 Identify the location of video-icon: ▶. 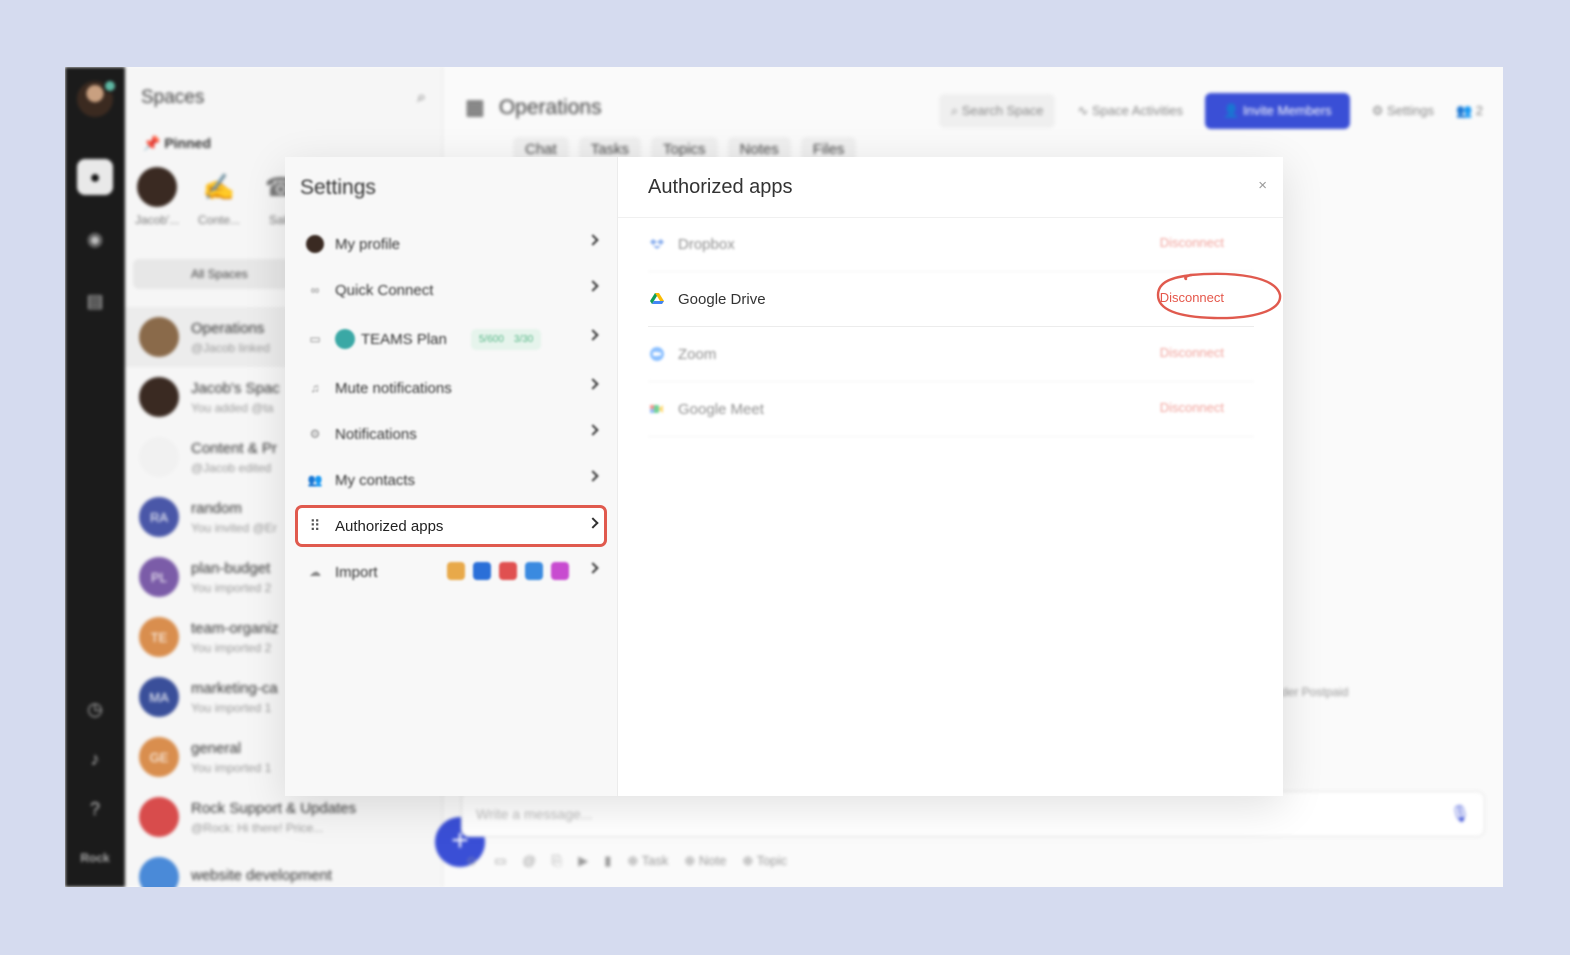
(583, 861).